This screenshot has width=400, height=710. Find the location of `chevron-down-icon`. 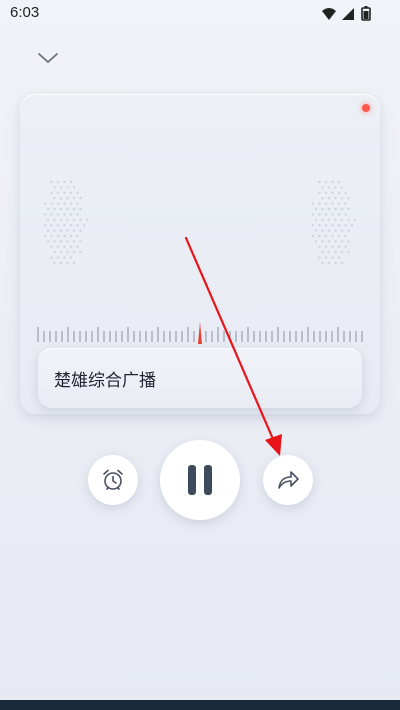

chevron-down-icon is located at coordinates (48, 58).